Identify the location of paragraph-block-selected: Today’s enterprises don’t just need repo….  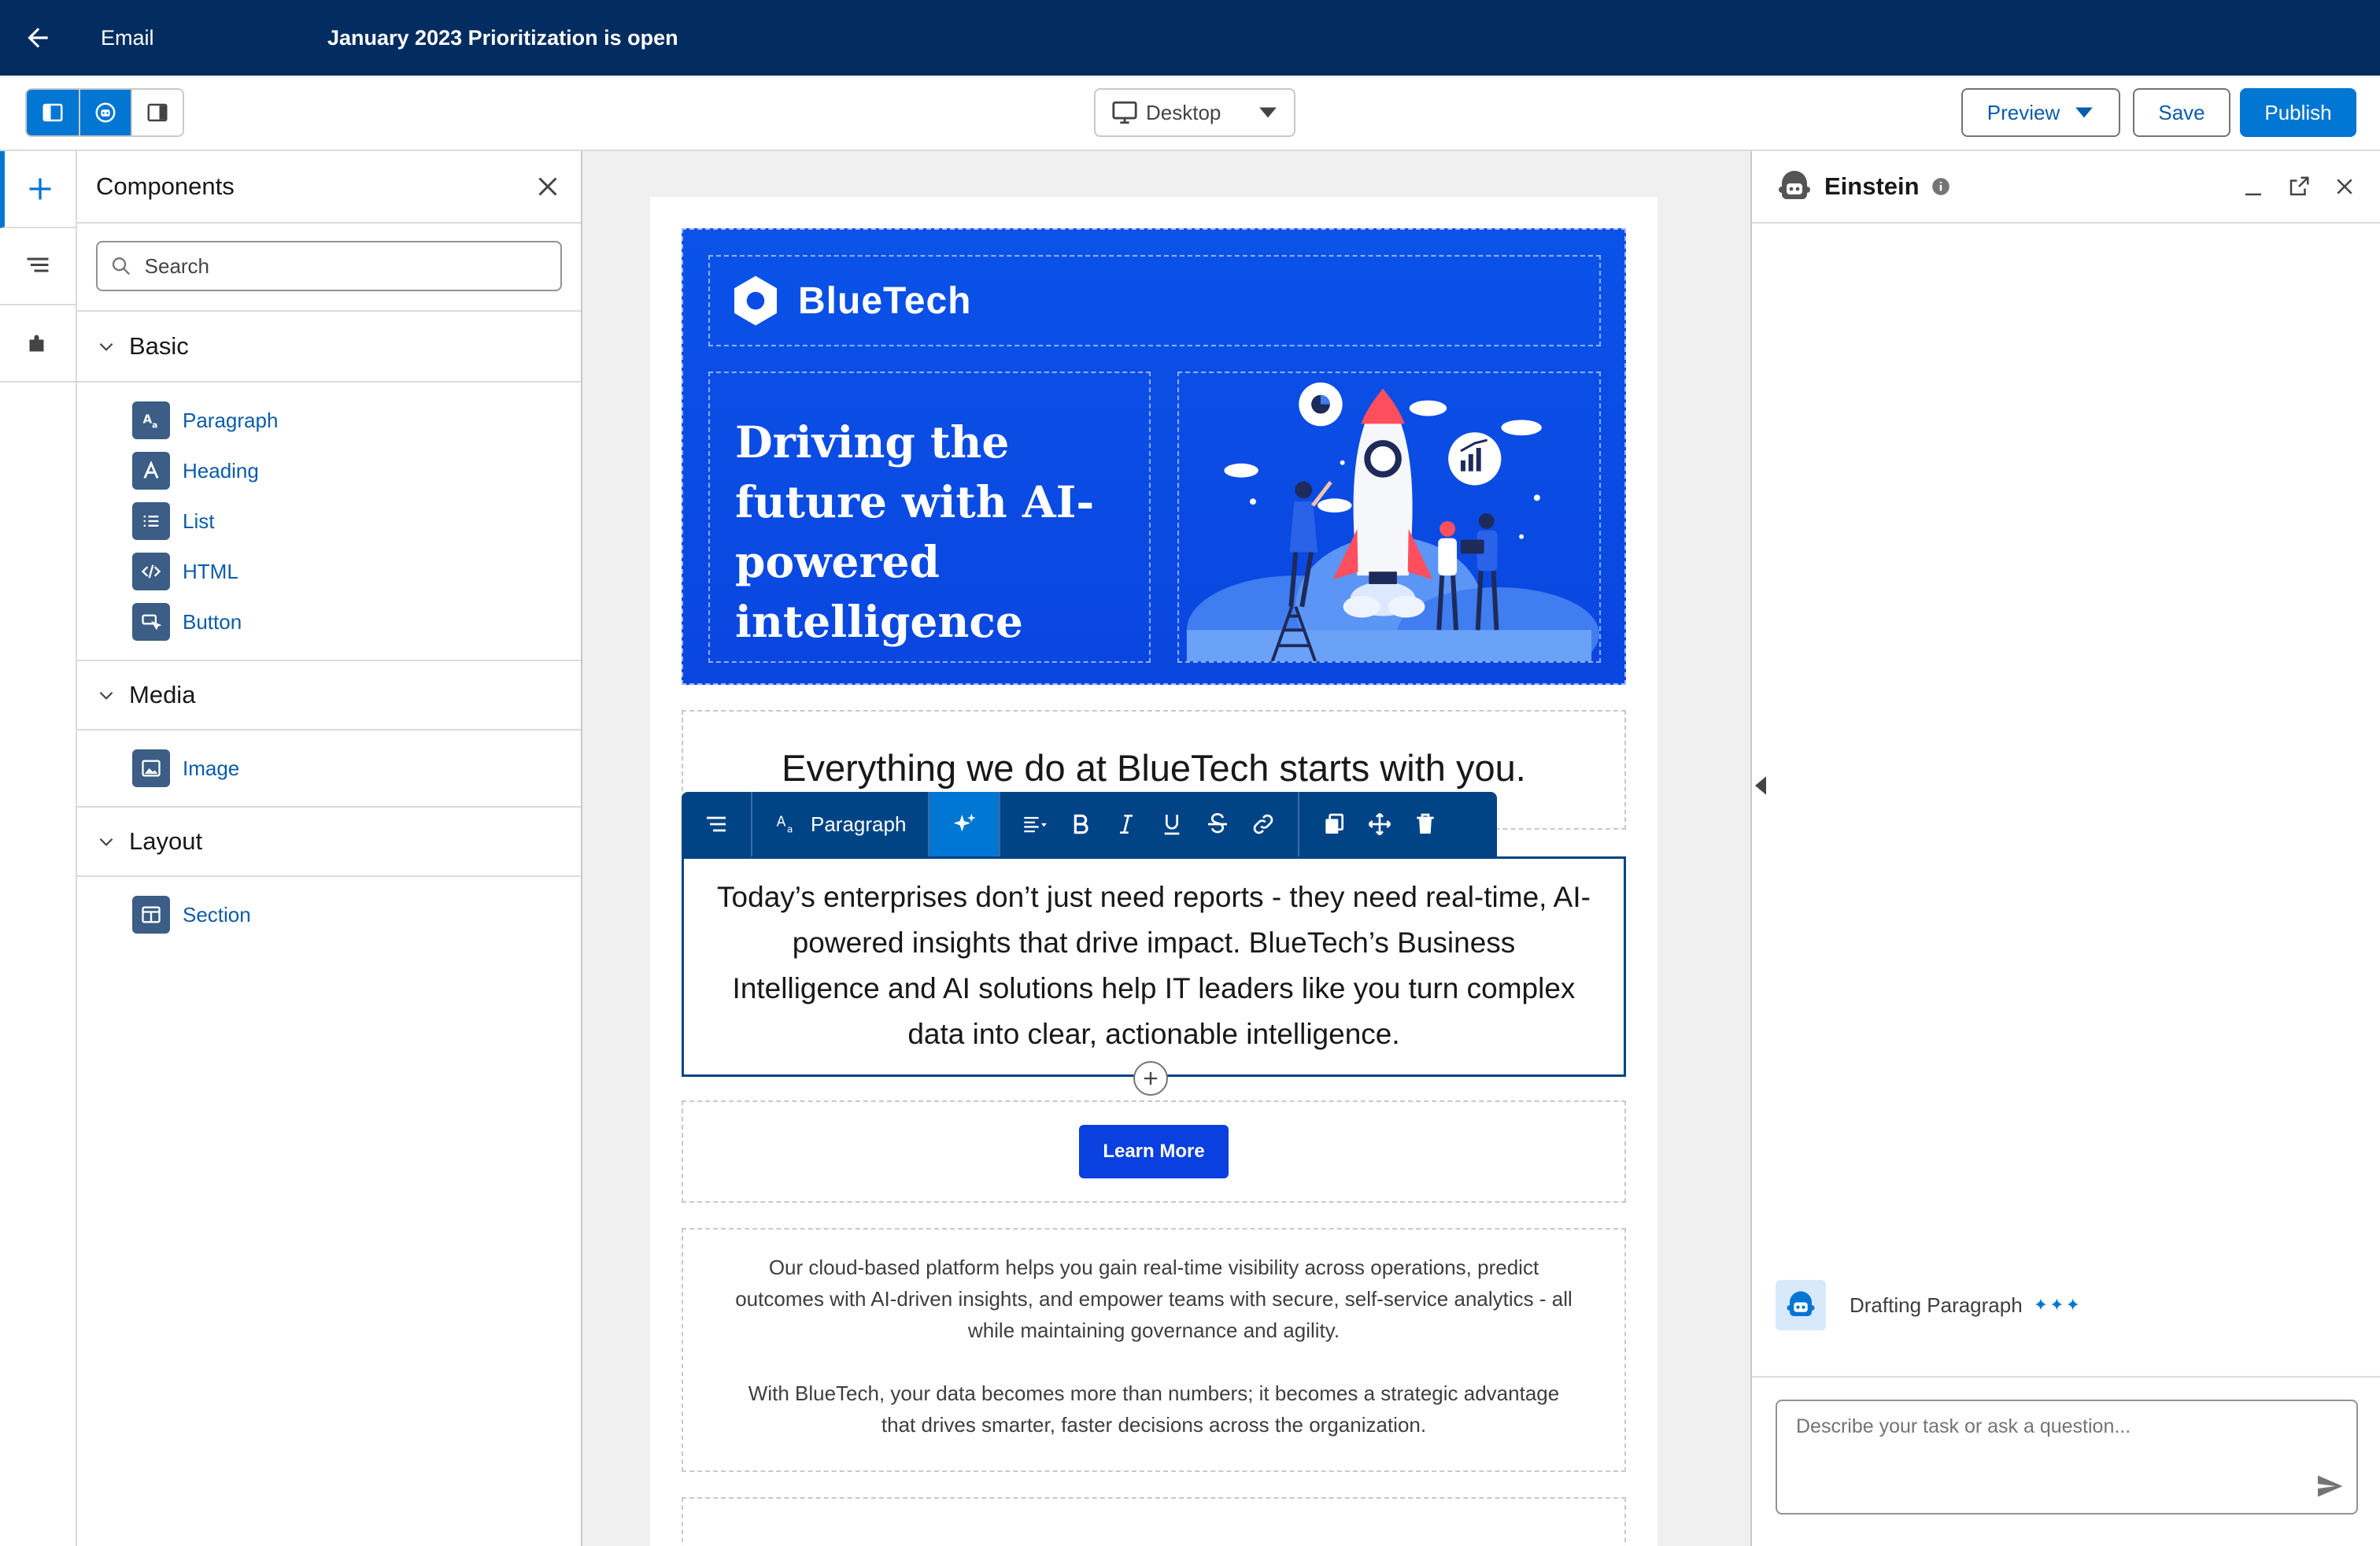
(1154, 967).